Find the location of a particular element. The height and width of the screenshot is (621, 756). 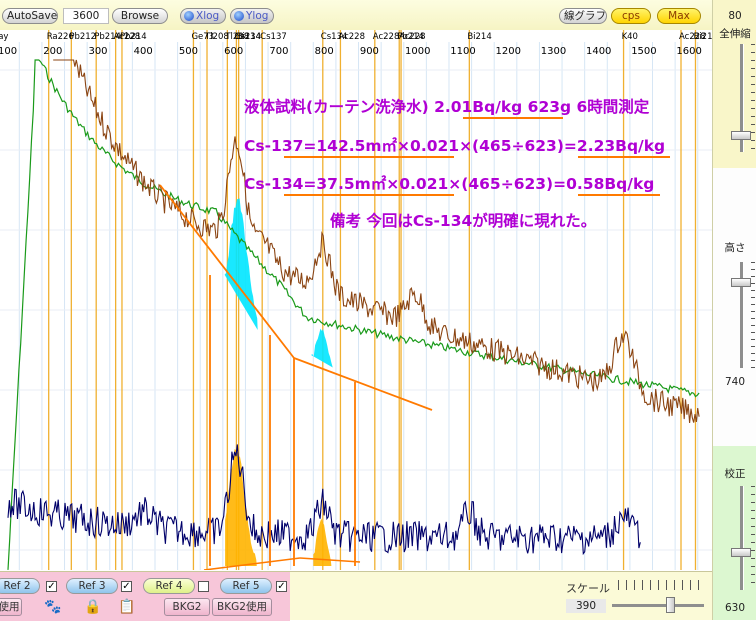

peak-label: Pb212 is located at coordinates (82, 37).